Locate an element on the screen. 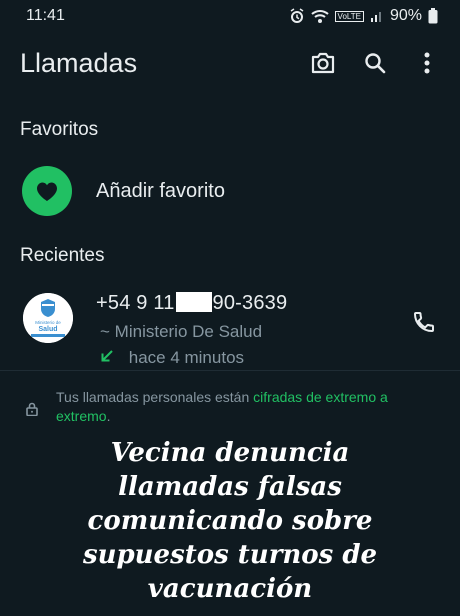  app-bar-actions is located at coordinates (384, 63).